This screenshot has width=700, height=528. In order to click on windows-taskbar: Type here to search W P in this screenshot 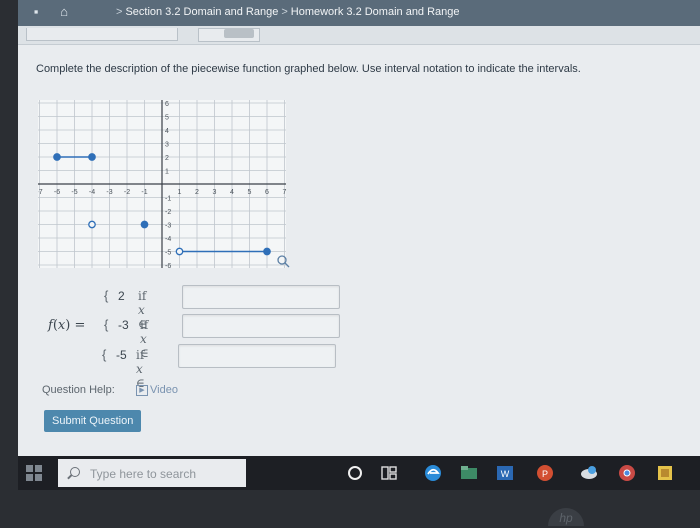, I will do `click(359, 473)`.